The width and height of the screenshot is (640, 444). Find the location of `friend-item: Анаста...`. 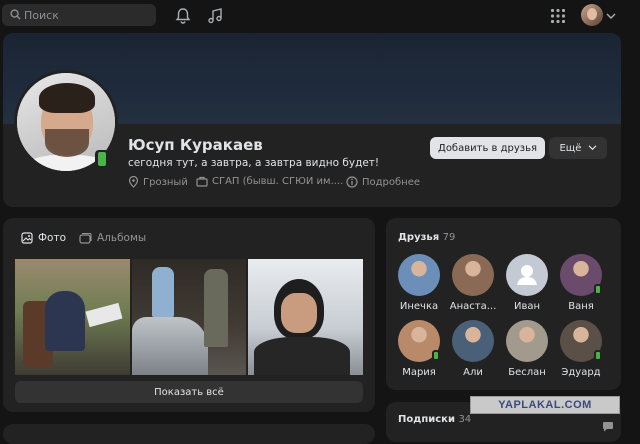

friend-item: Анаста... is located at coordinates (473, 283).